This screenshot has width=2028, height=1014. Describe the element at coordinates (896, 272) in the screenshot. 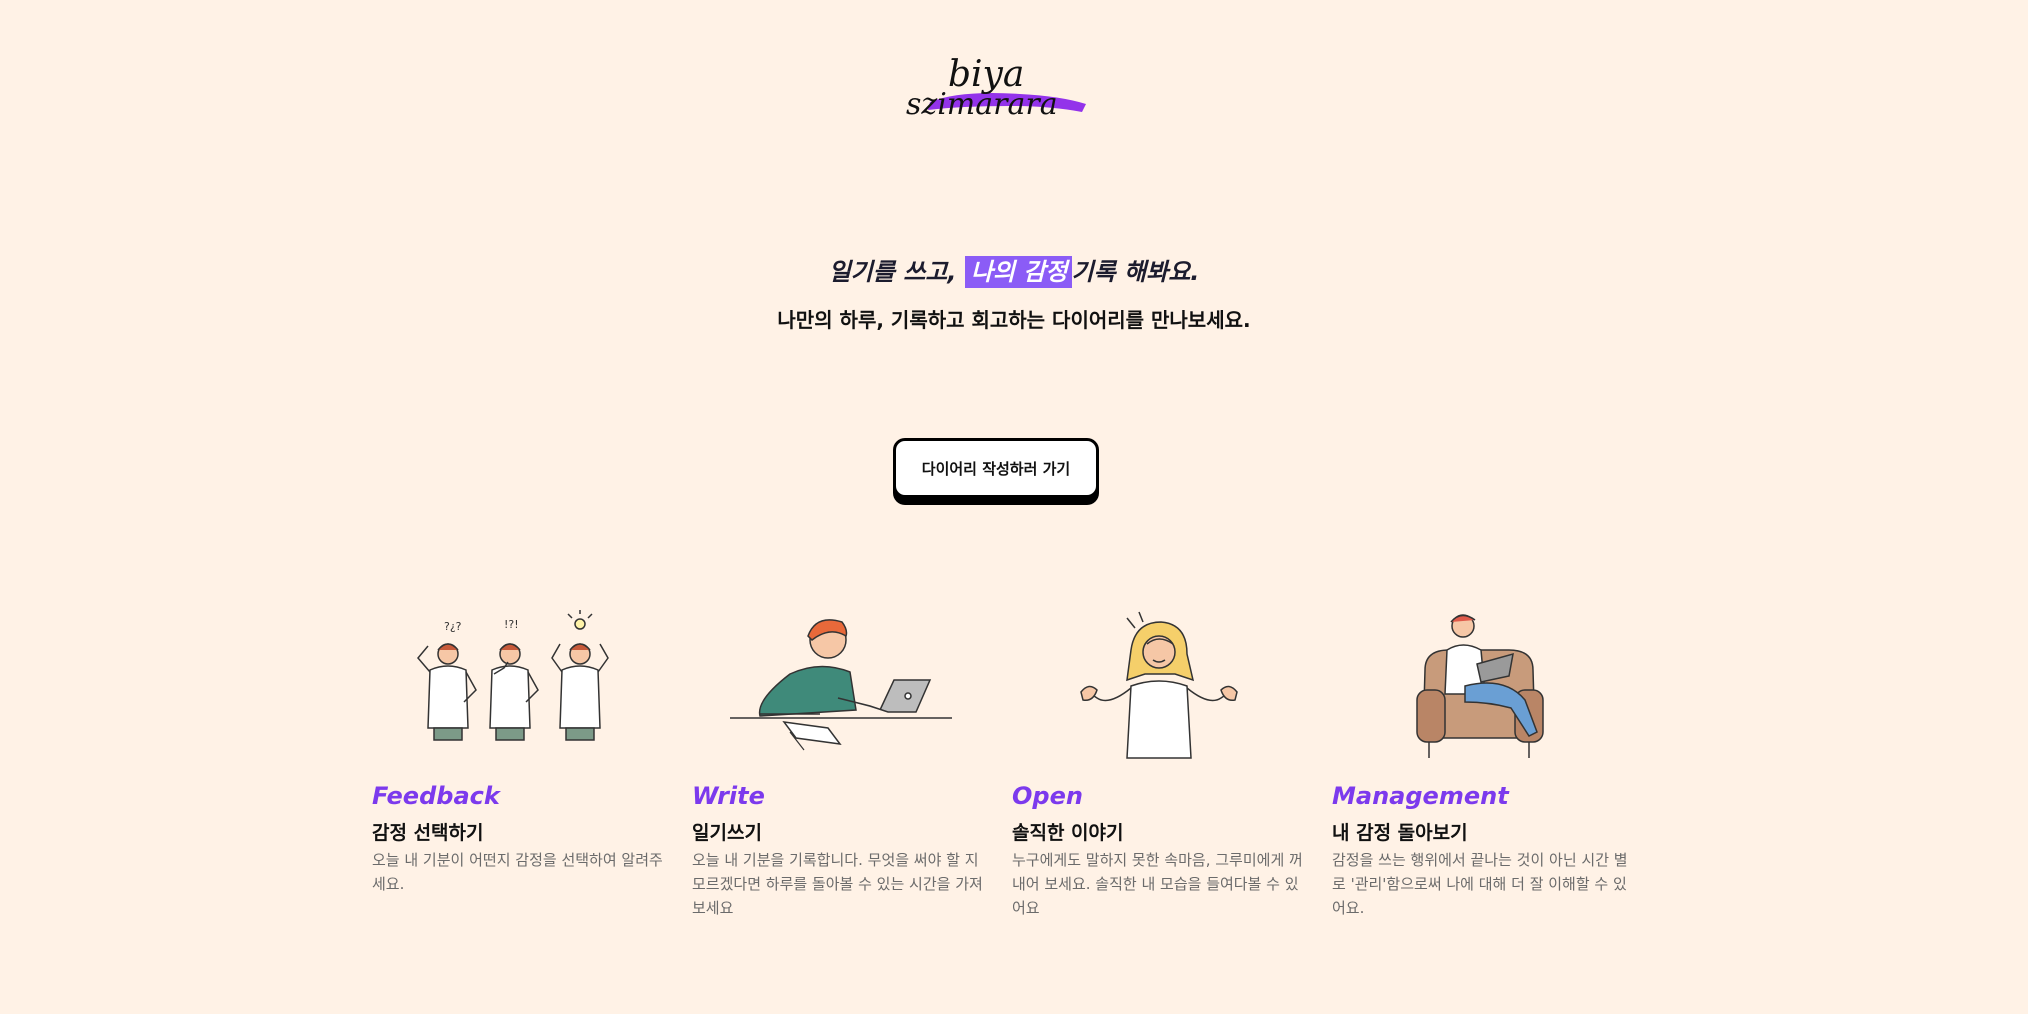

I see `hero-title-before: 일기를 쓰고,` at that location.